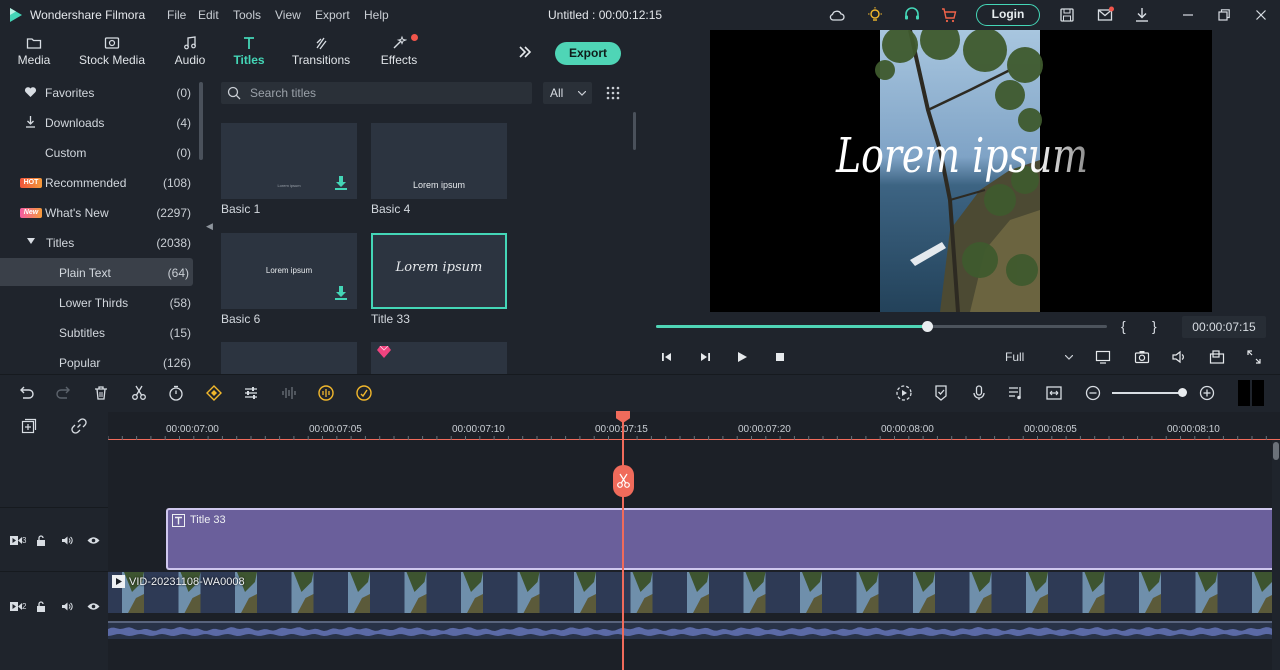 This screenshot has height=670, width=1280. I want to click on auto-sync-icon, so click(364, 393).